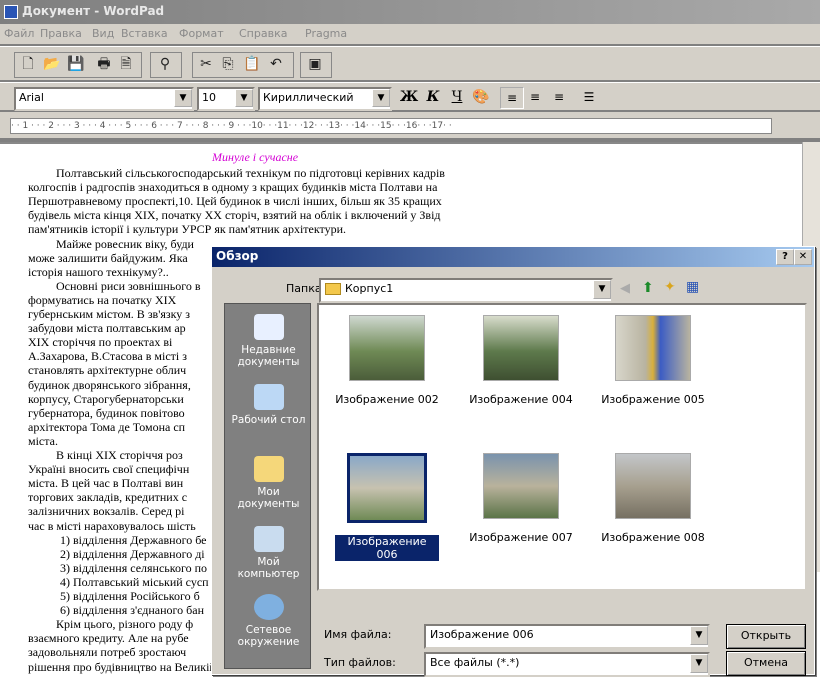 The image size is (820, 700). I want to click on document-line: міста. В цей час в Полтаві вин, so click(106, 483).